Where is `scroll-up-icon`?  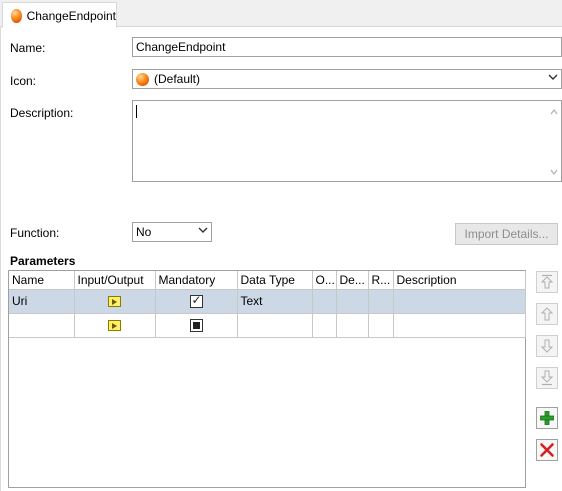
scroll-up-icon is located at coordinates (554, 112).